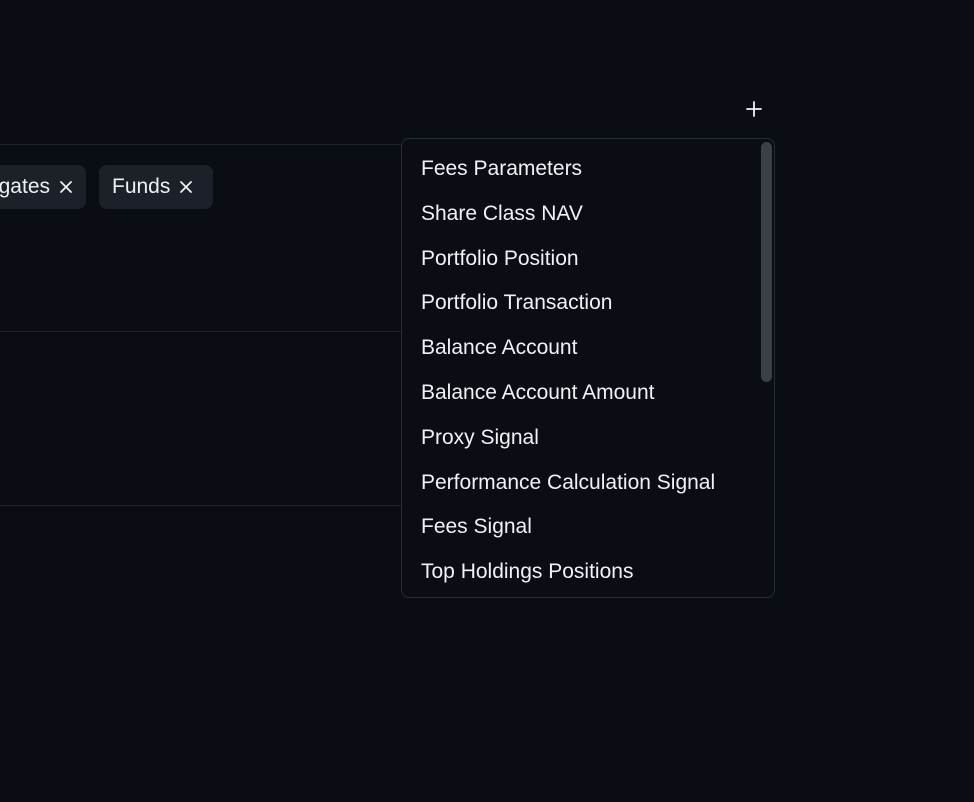  I want to click on dropdown-item: Balance Account Amount, so click(588, 393).